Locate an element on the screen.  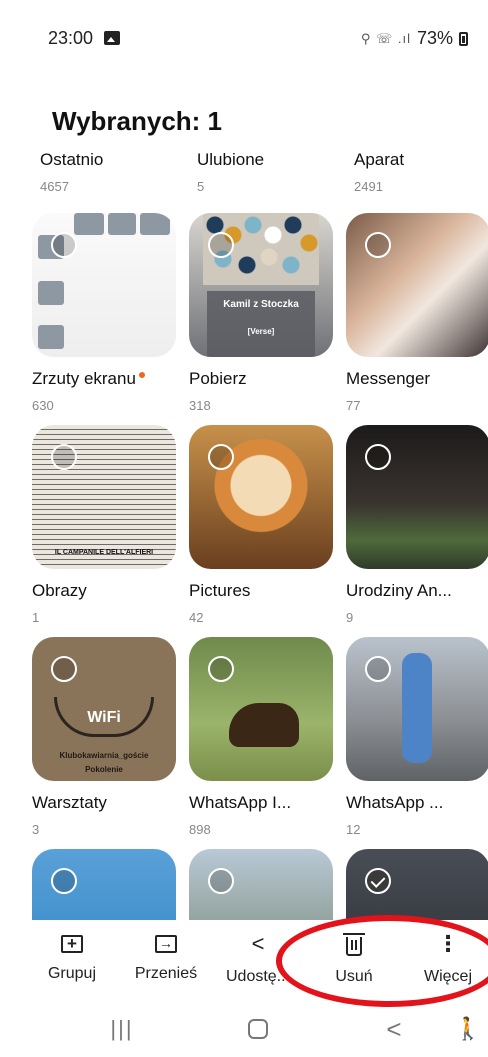
more-button: ⋮ Więcej is located at coordinates (448, 959).